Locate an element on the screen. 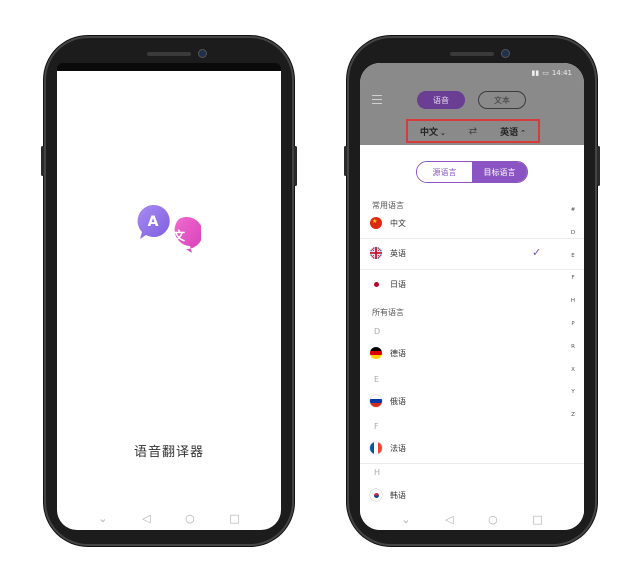 The width and height of the screenshot is (640, 580). language-name: 英语 is located at coordinates (398, 253).